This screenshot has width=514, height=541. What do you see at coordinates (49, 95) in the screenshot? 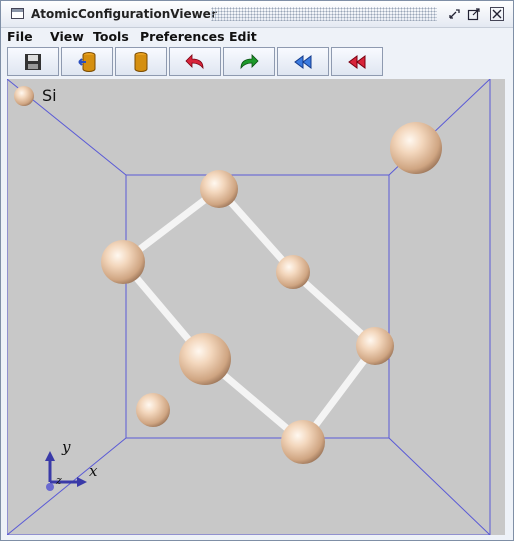
I see `legend-element-label: Si` at bounding box center [49, 95].